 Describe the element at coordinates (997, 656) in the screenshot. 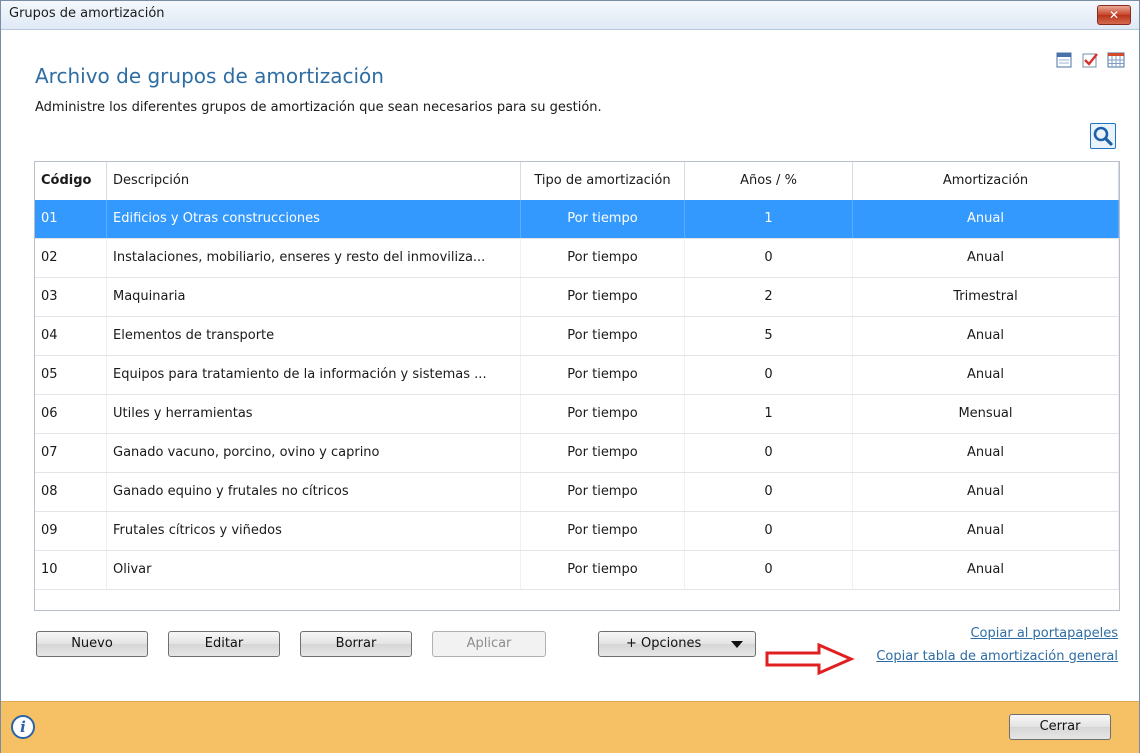

I see `copiar-tabla-link: Copiar tabla de amortización general` at that location.